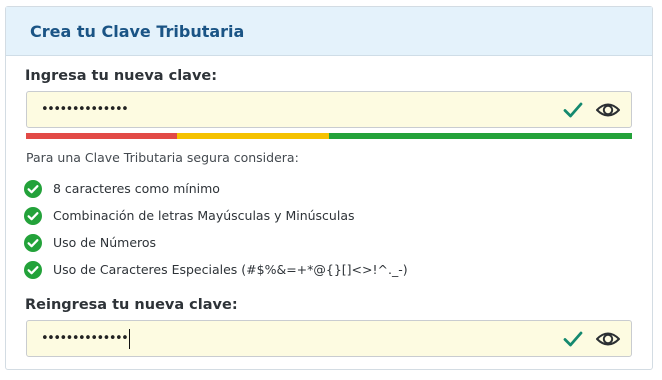  Describe the element at coordinates (131, 305) in the screenshot. I see `confirm-password-label: Reingresa tu nueva clave:` at that location.